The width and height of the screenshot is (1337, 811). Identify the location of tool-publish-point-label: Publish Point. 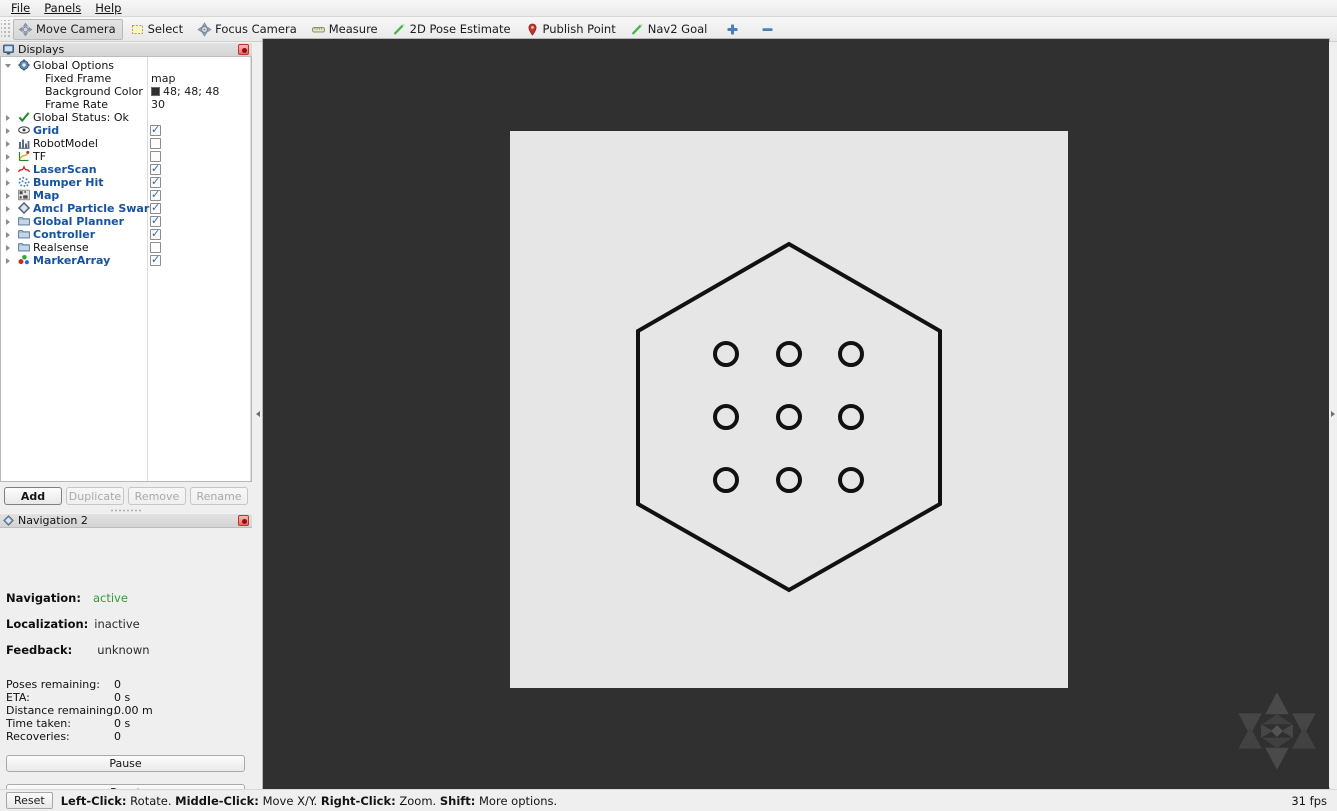
(579, 29).